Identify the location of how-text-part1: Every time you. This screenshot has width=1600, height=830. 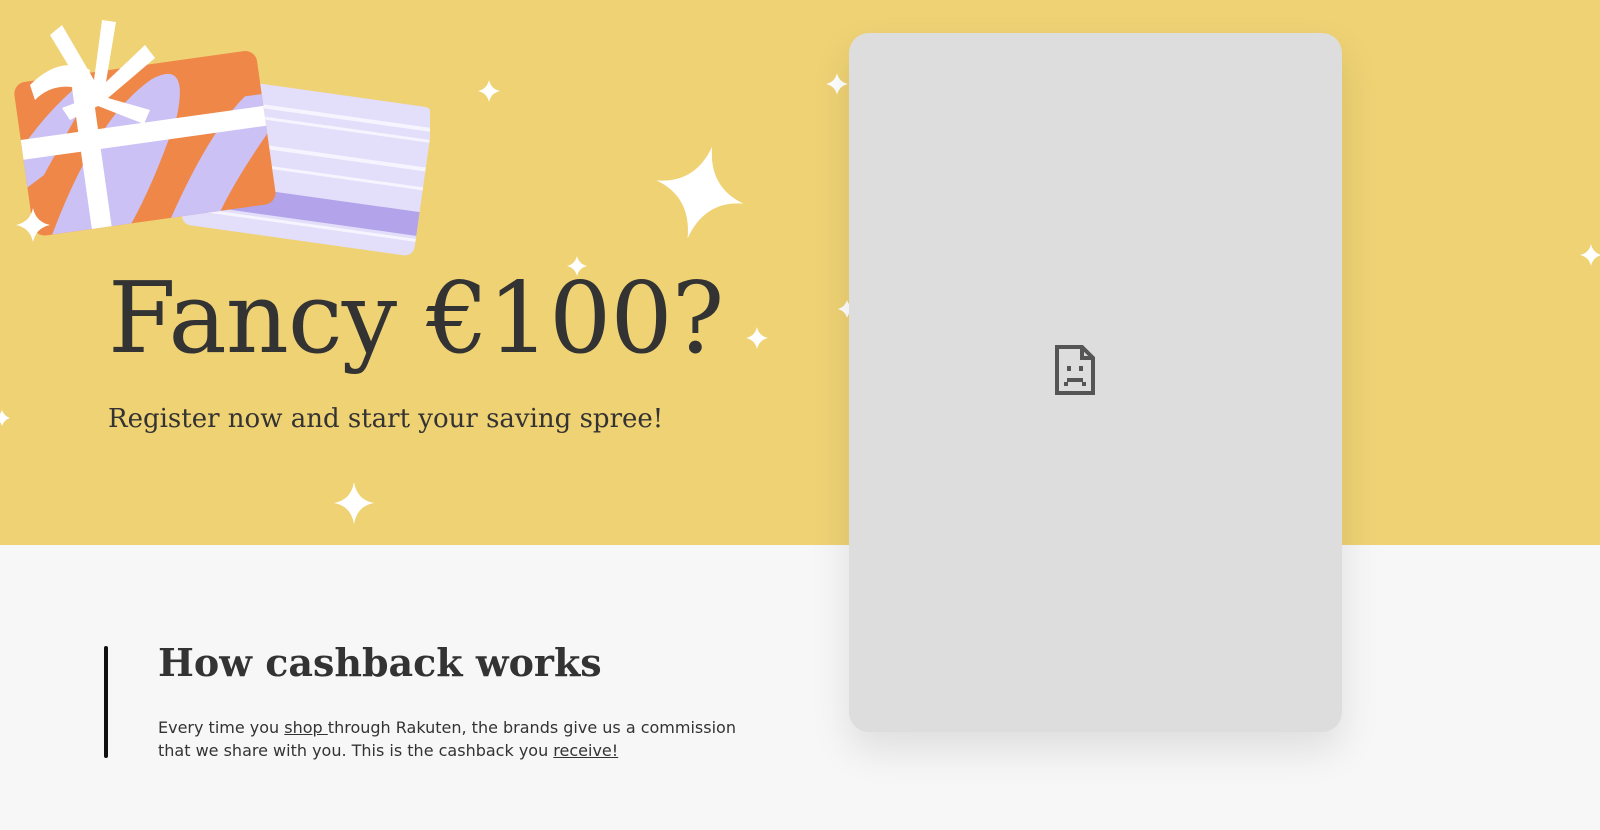
(221, 727).